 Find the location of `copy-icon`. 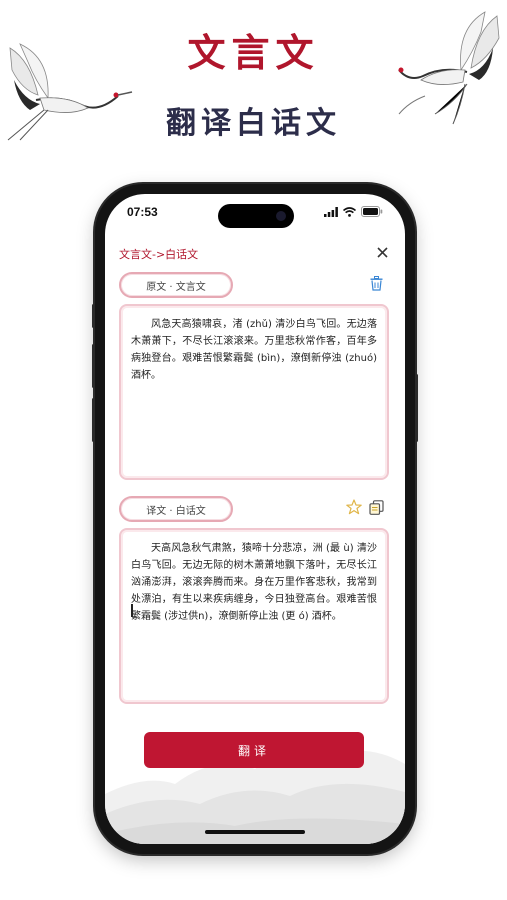

copy-icon is located at coordinates (376, 507).